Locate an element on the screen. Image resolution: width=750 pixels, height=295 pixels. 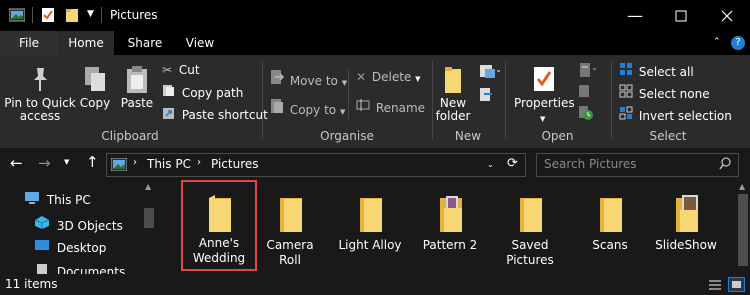
select-none-icon is located at coordinates (626, 92).